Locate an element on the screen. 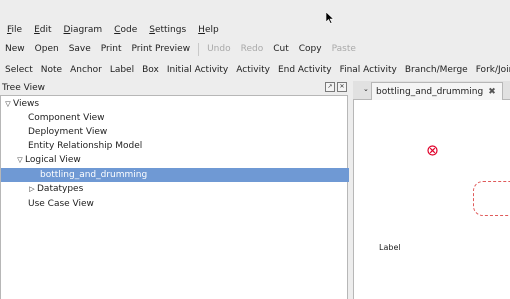  final-activity-node-icon is located at coordinates (432, 150).